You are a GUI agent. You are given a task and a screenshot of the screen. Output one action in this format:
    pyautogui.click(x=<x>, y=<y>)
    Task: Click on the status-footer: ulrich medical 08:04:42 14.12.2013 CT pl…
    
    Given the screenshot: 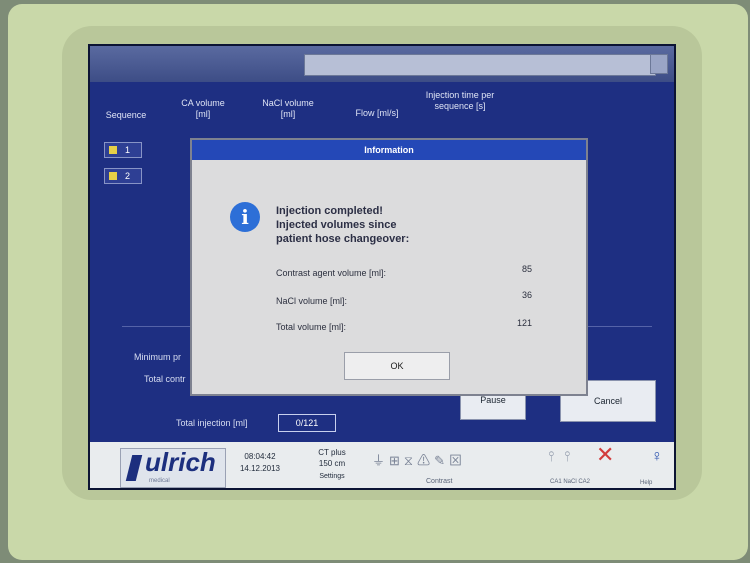 What is the action you would take?
    pyautogui.click(x=382, y=465)
    